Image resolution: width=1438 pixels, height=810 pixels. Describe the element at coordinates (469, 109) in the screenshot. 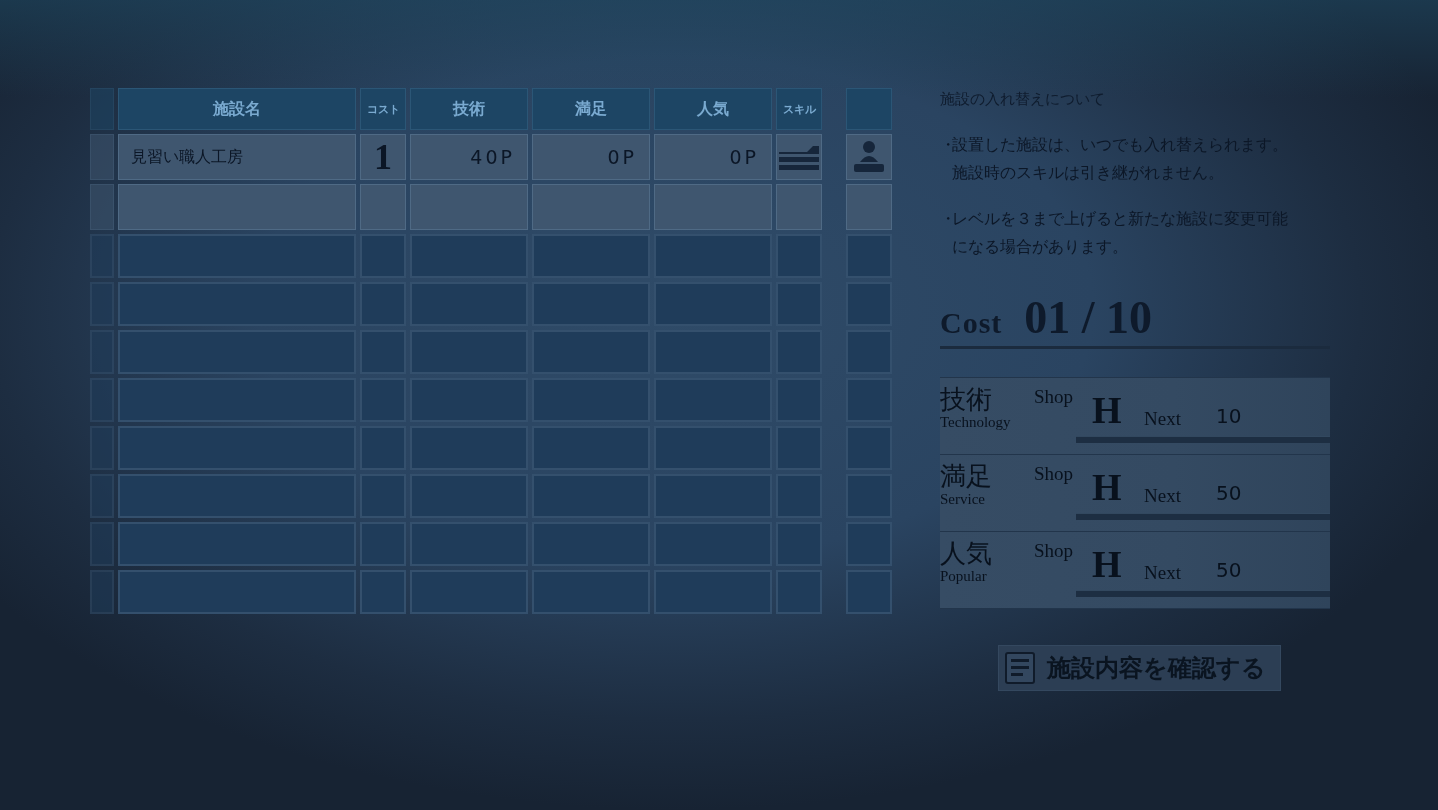

I see `column-header: 技術` at that location.